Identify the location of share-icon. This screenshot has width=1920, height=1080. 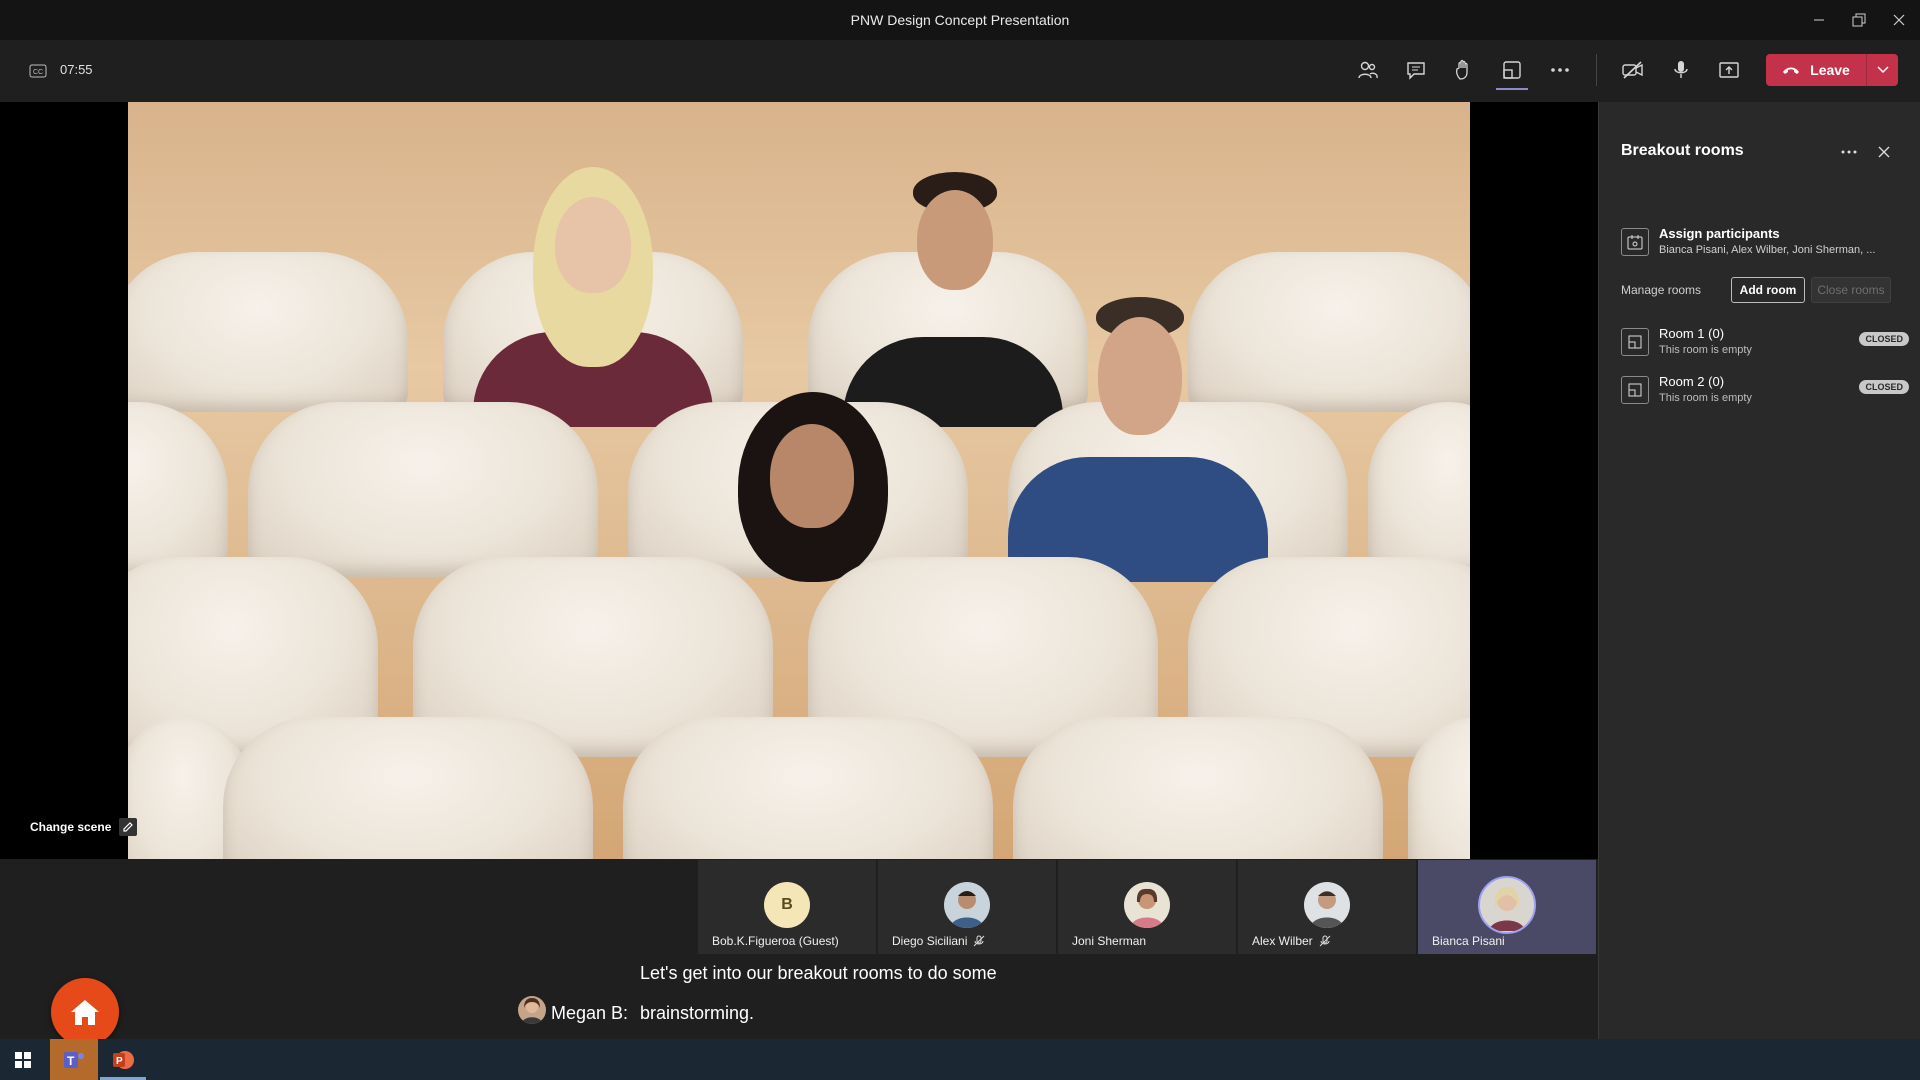
(1729, 70).